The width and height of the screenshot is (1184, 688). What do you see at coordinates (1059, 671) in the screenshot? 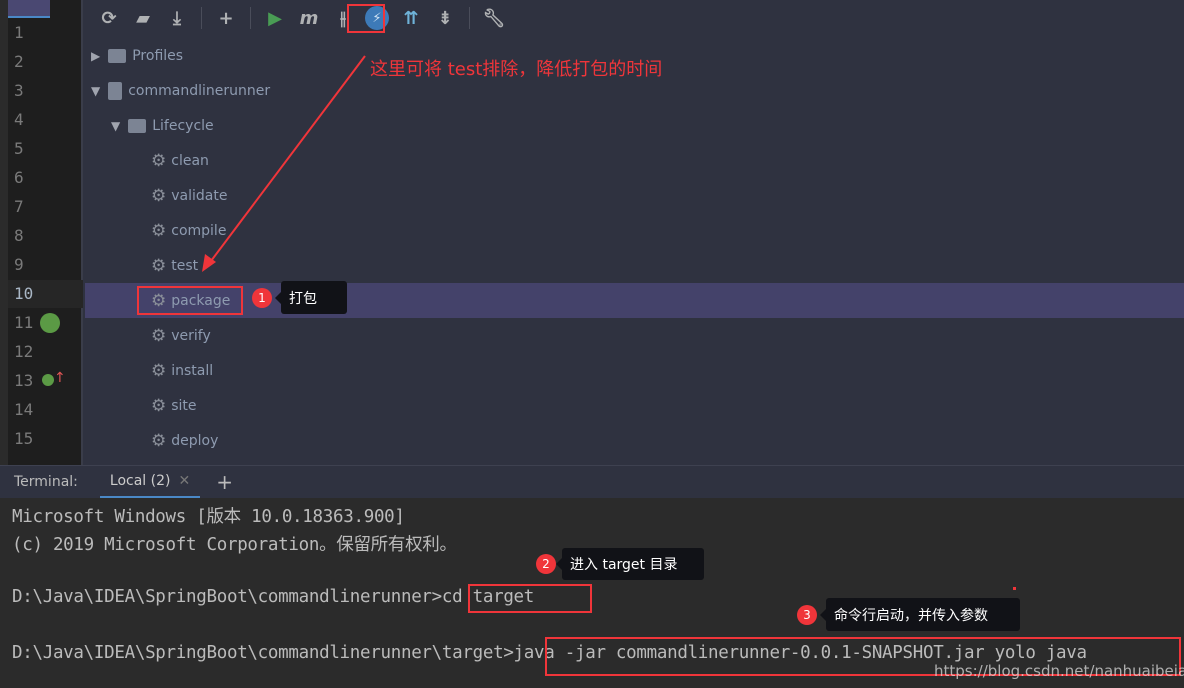
I see `watermark: https://blog.csdn.net/nanhuaibeian` at bounding box center [1059, 671].